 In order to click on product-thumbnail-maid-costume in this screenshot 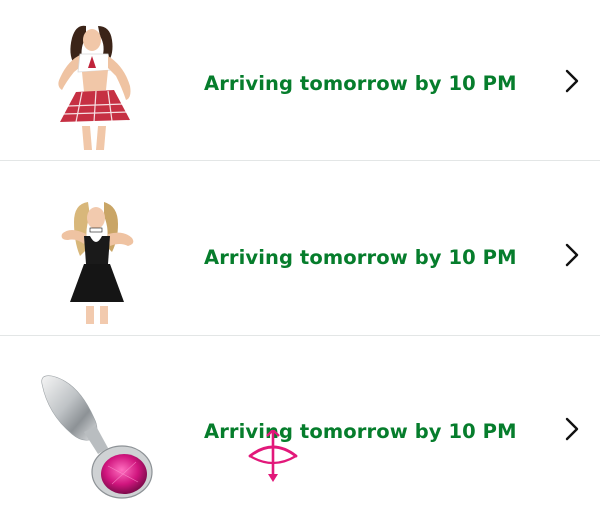, I will do `click(97, 263)`.